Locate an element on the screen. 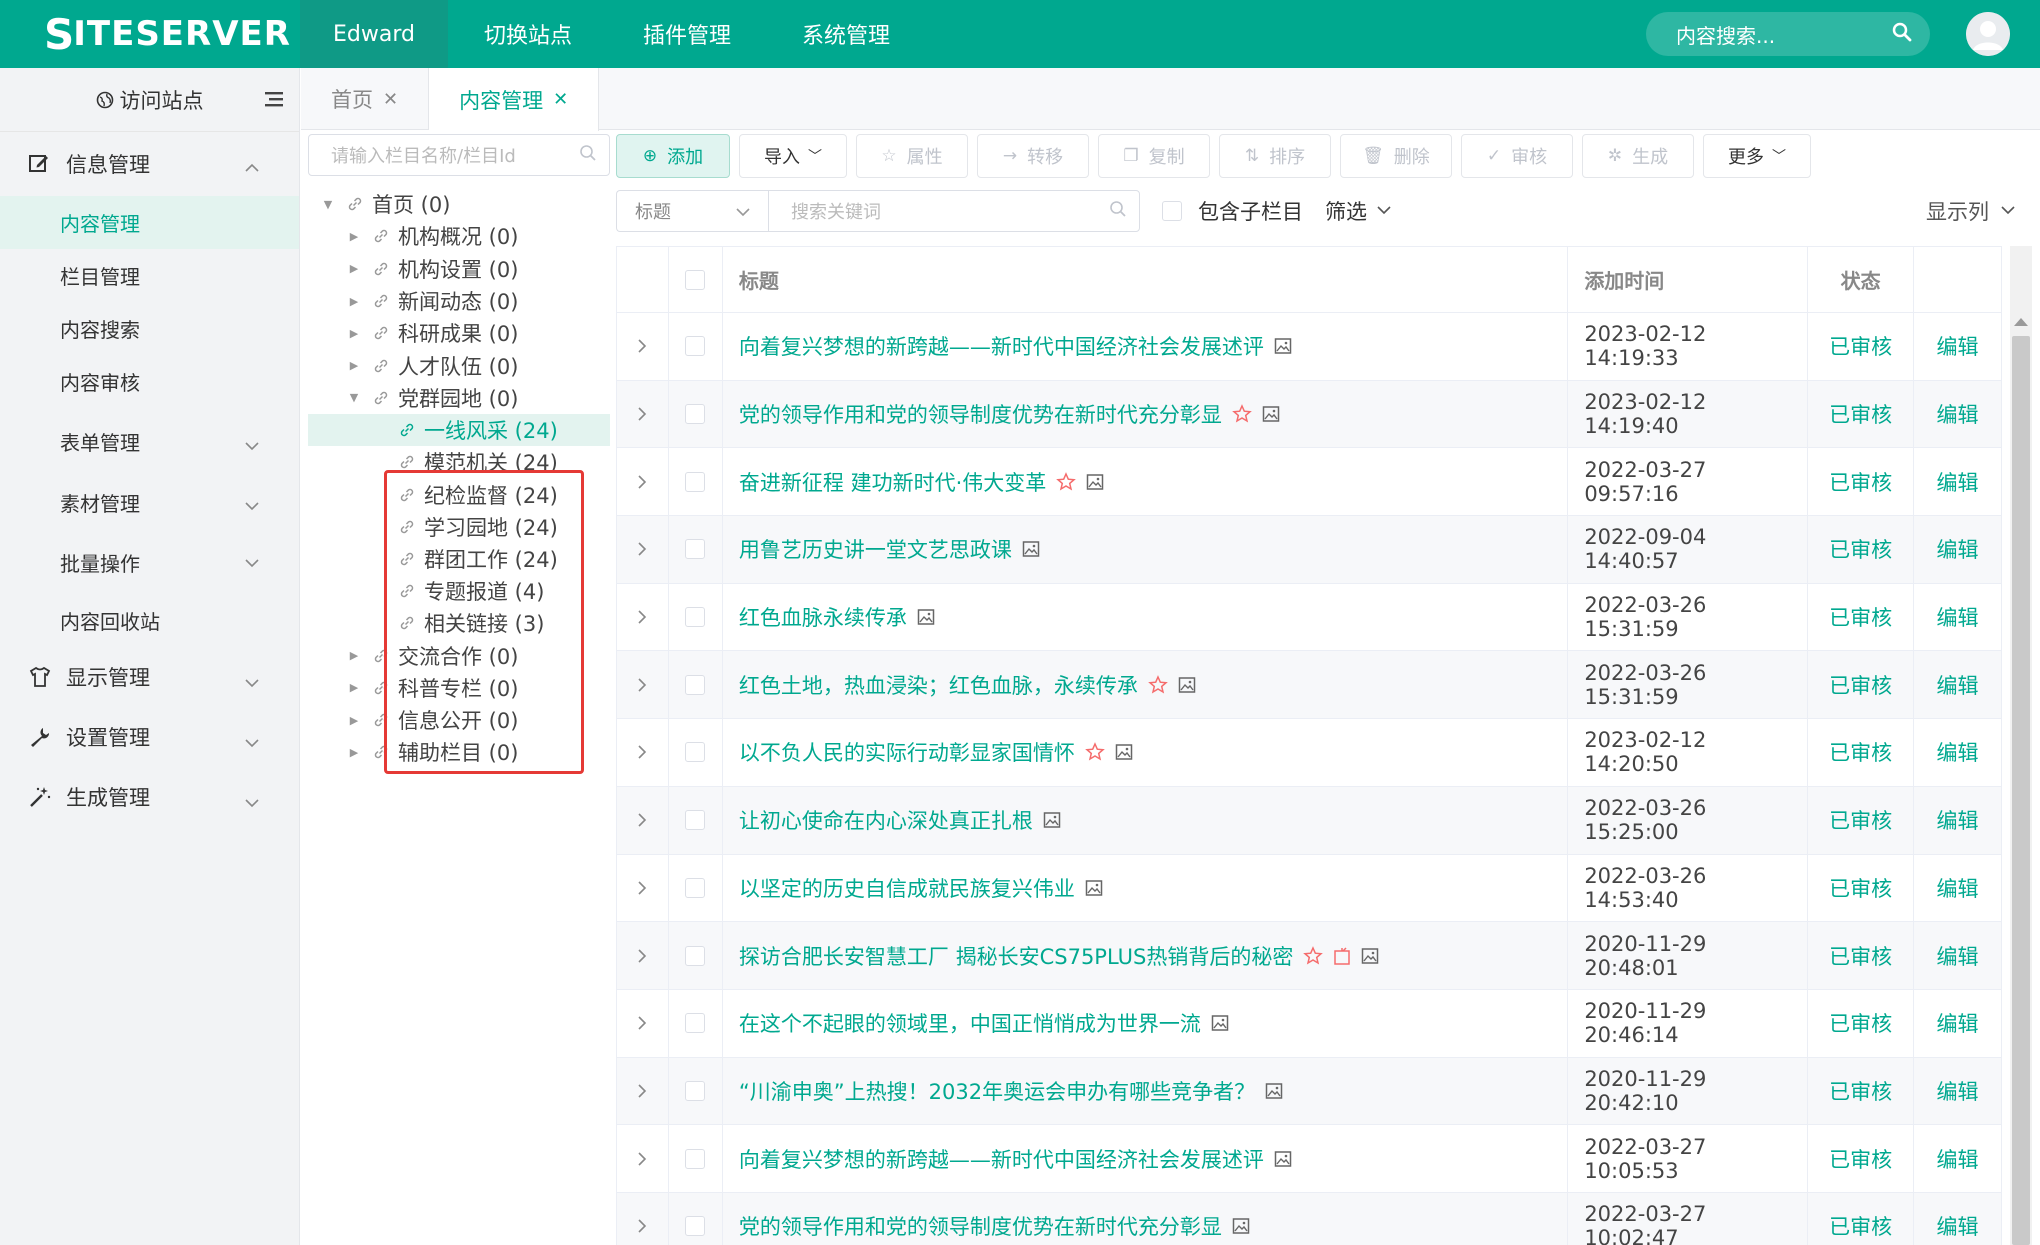 The width and height of the screenshot is (2040, 1245). tree-node: ▶ 科普专栏 (0) is located at coordinates (459, 688).